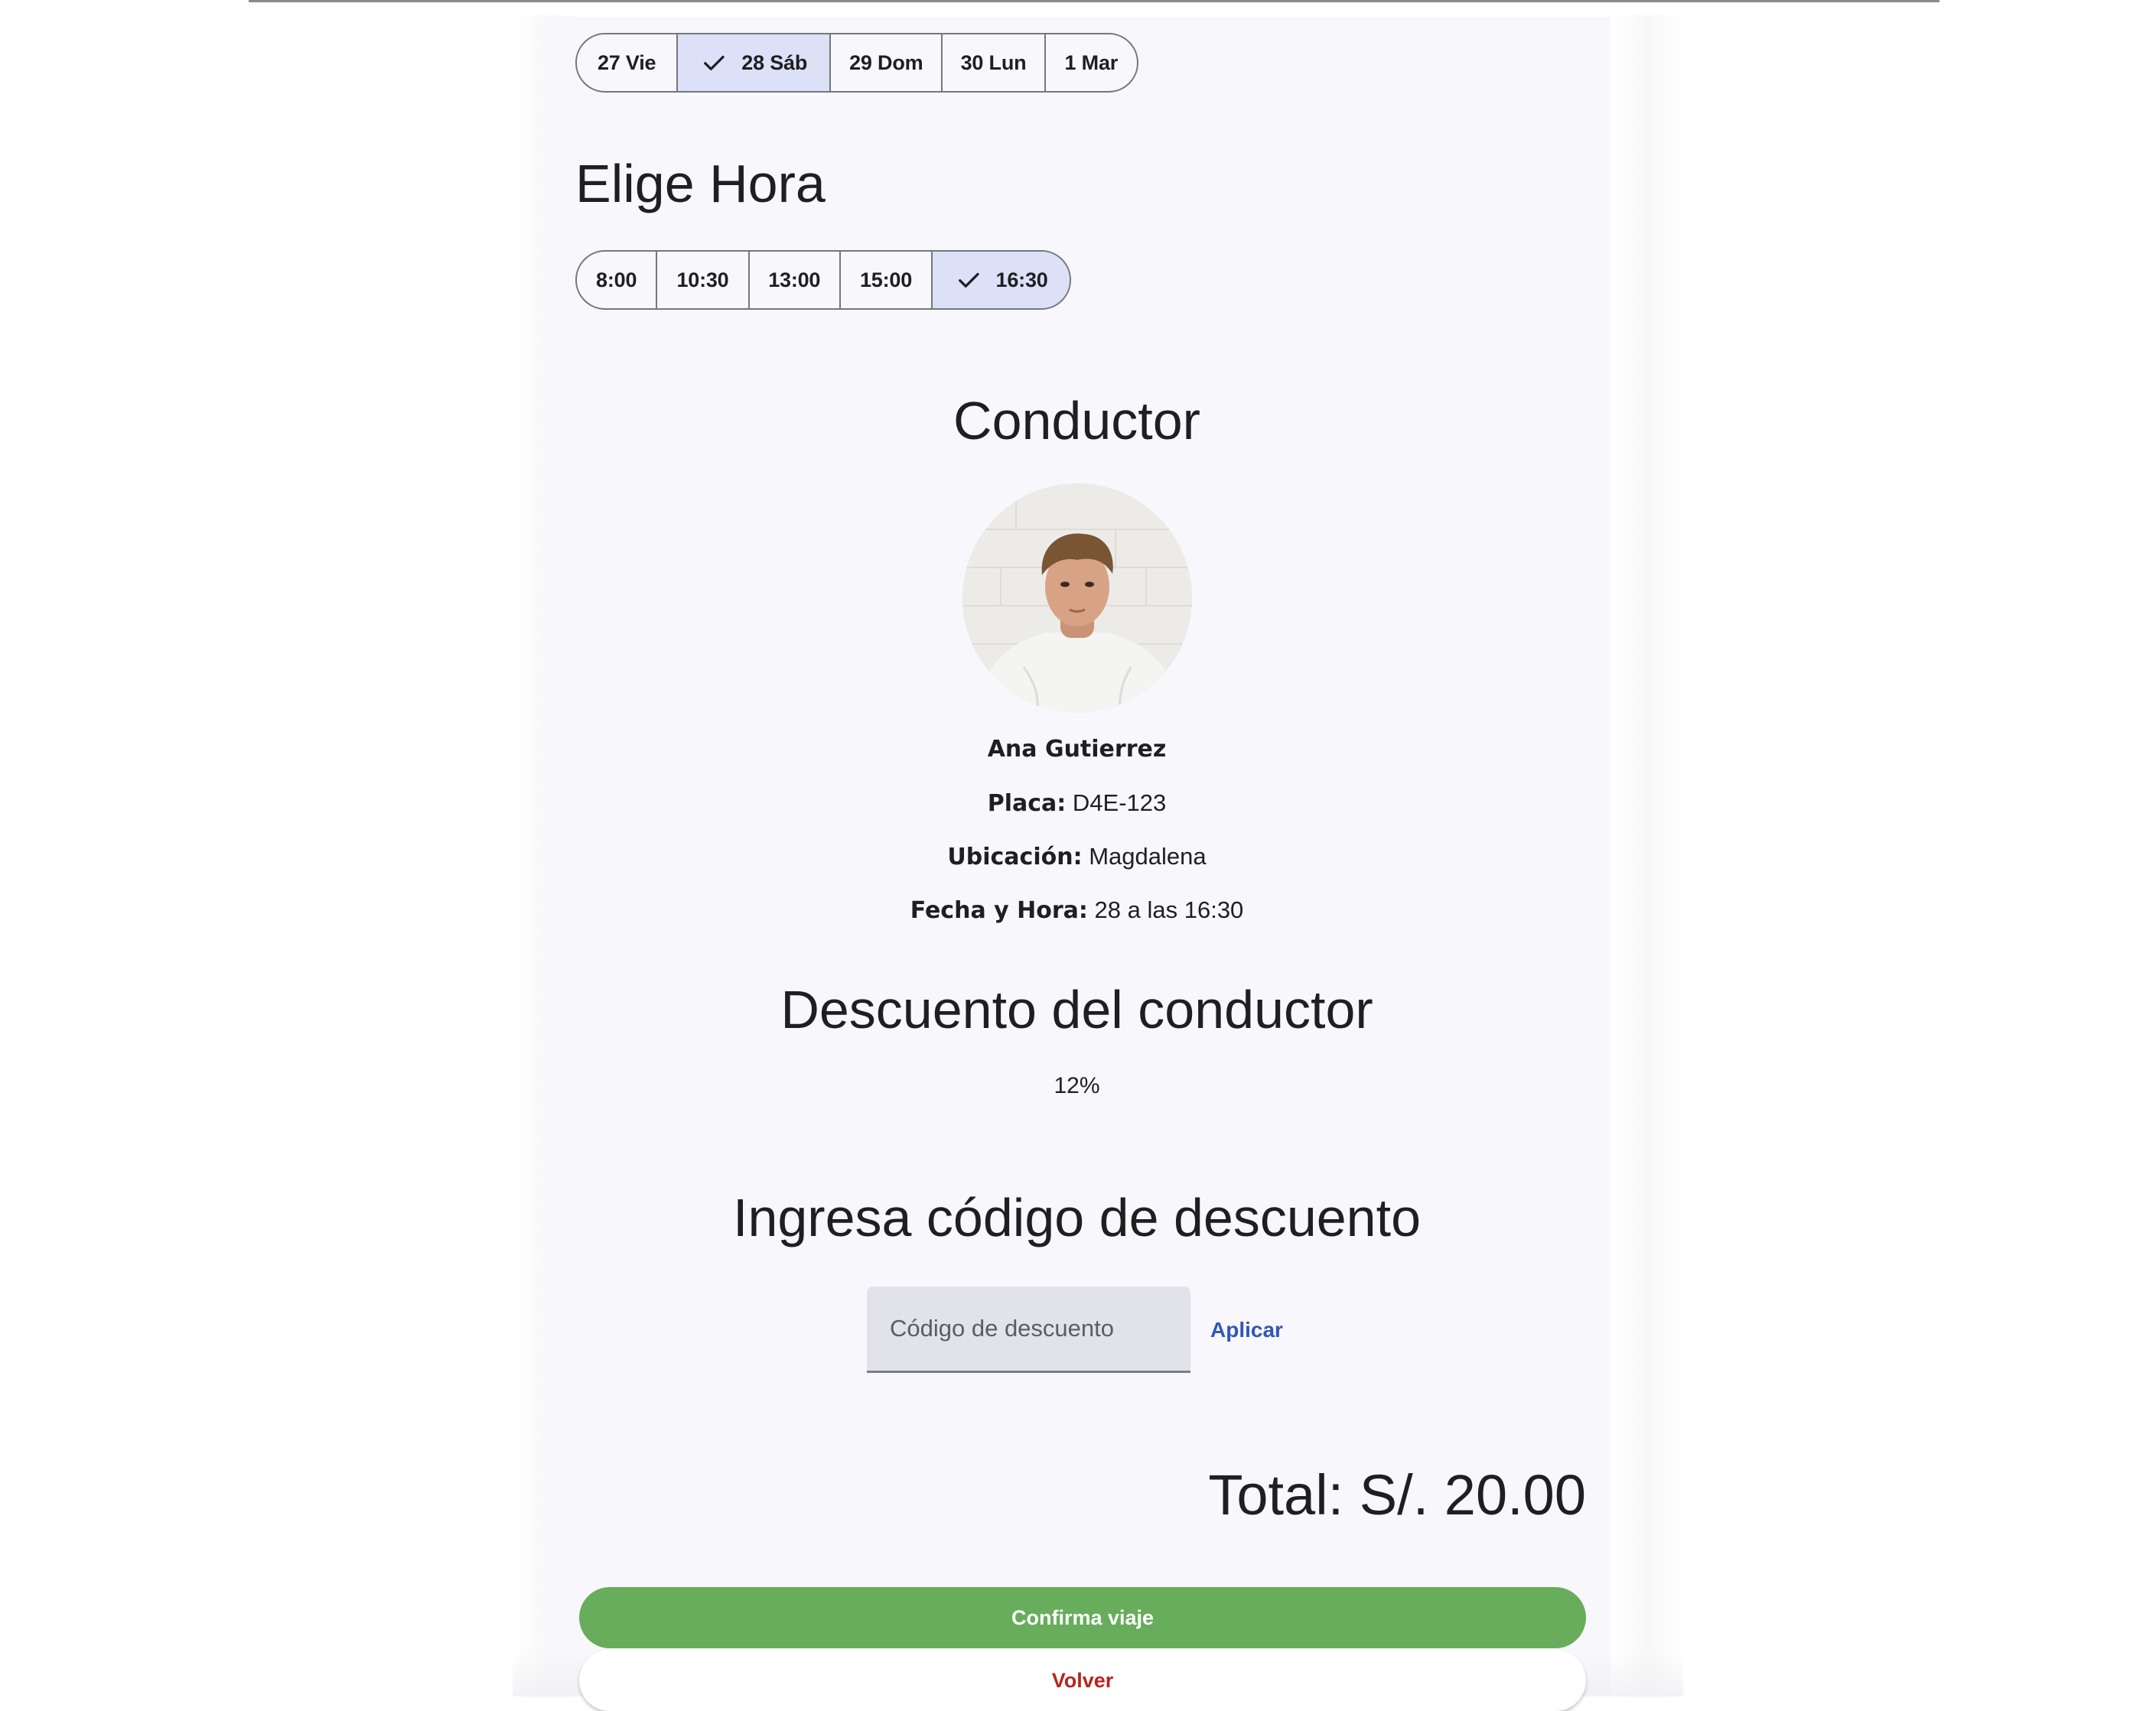  I want to click on driver-discount-value: 12%, so click(1077, 1085).